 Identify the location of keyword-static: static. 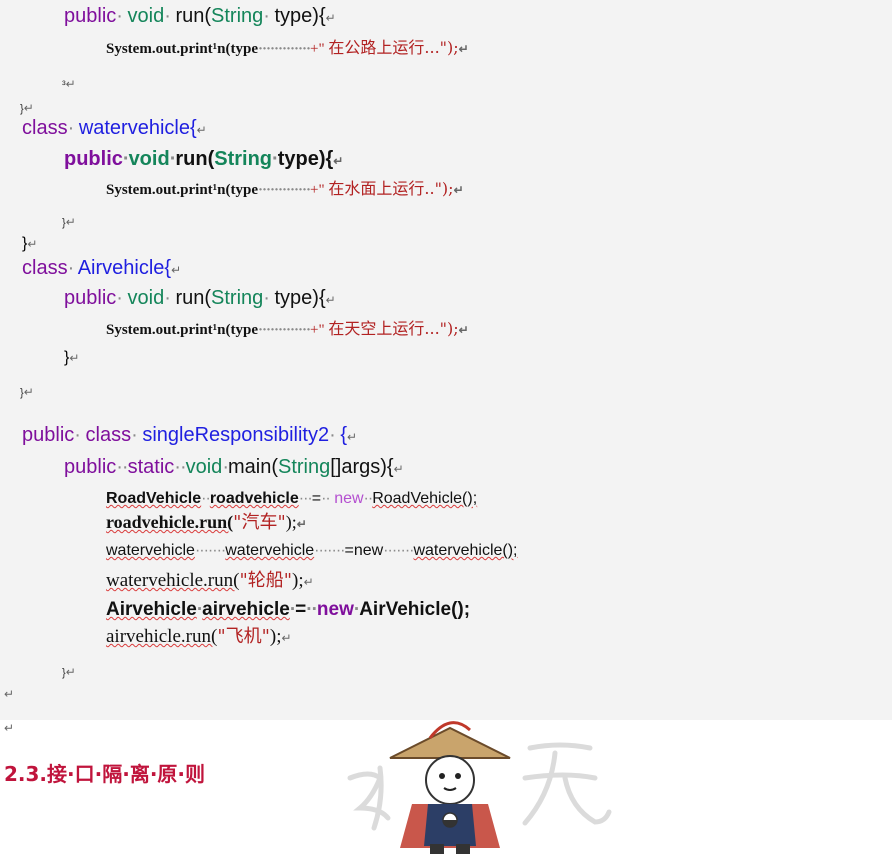
(151, 467).